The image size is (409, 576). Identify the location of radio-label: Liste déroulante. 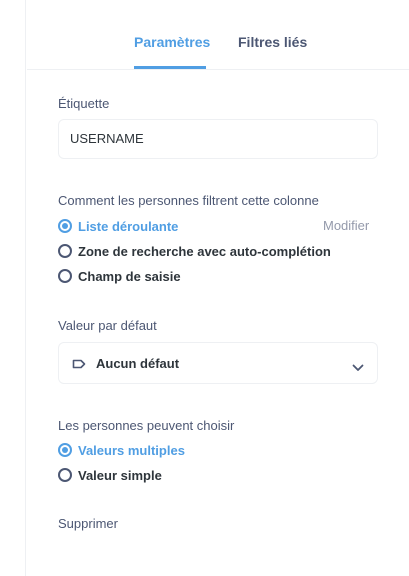
(128, 226).